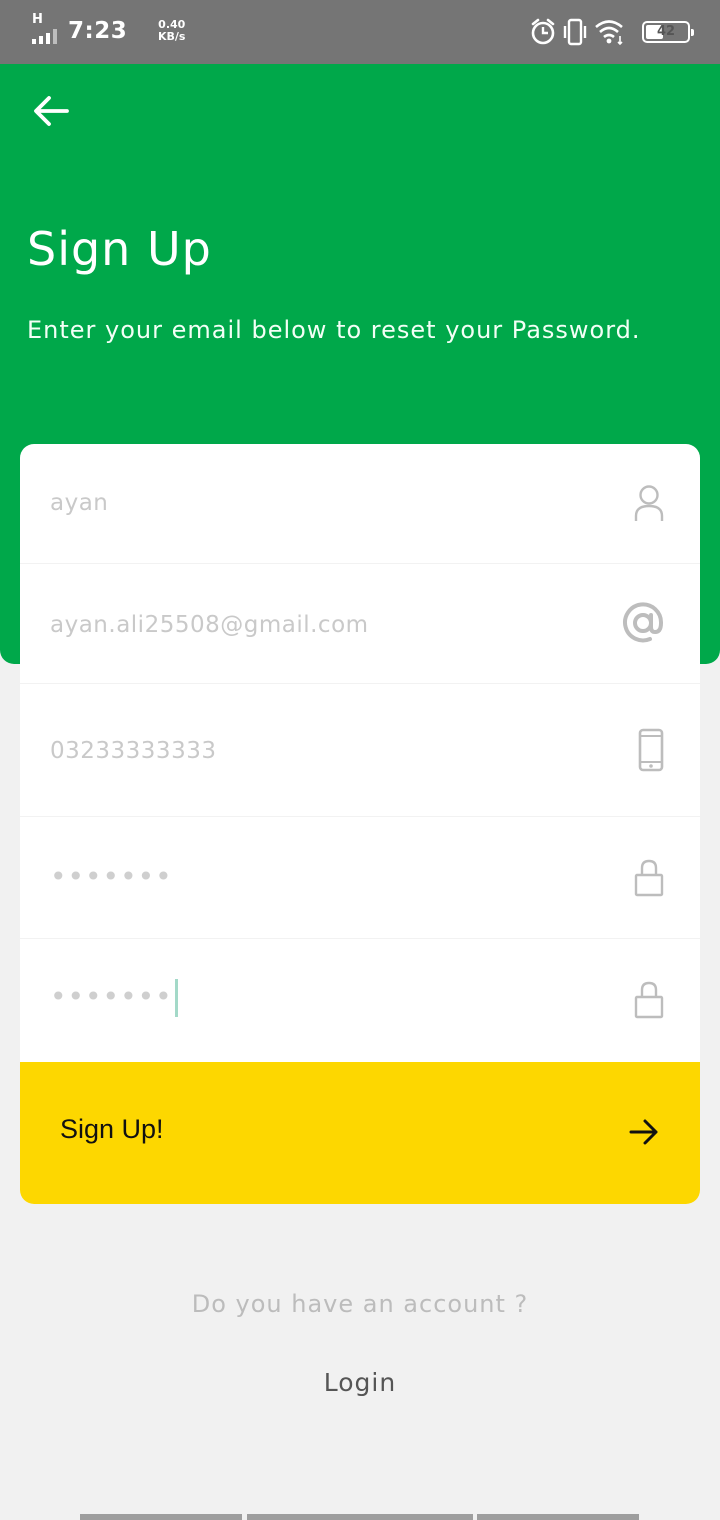 Image resolution: width=720 pixels, height=1520 pixels. I want to click on clock: 7:23, so click(98, 31).